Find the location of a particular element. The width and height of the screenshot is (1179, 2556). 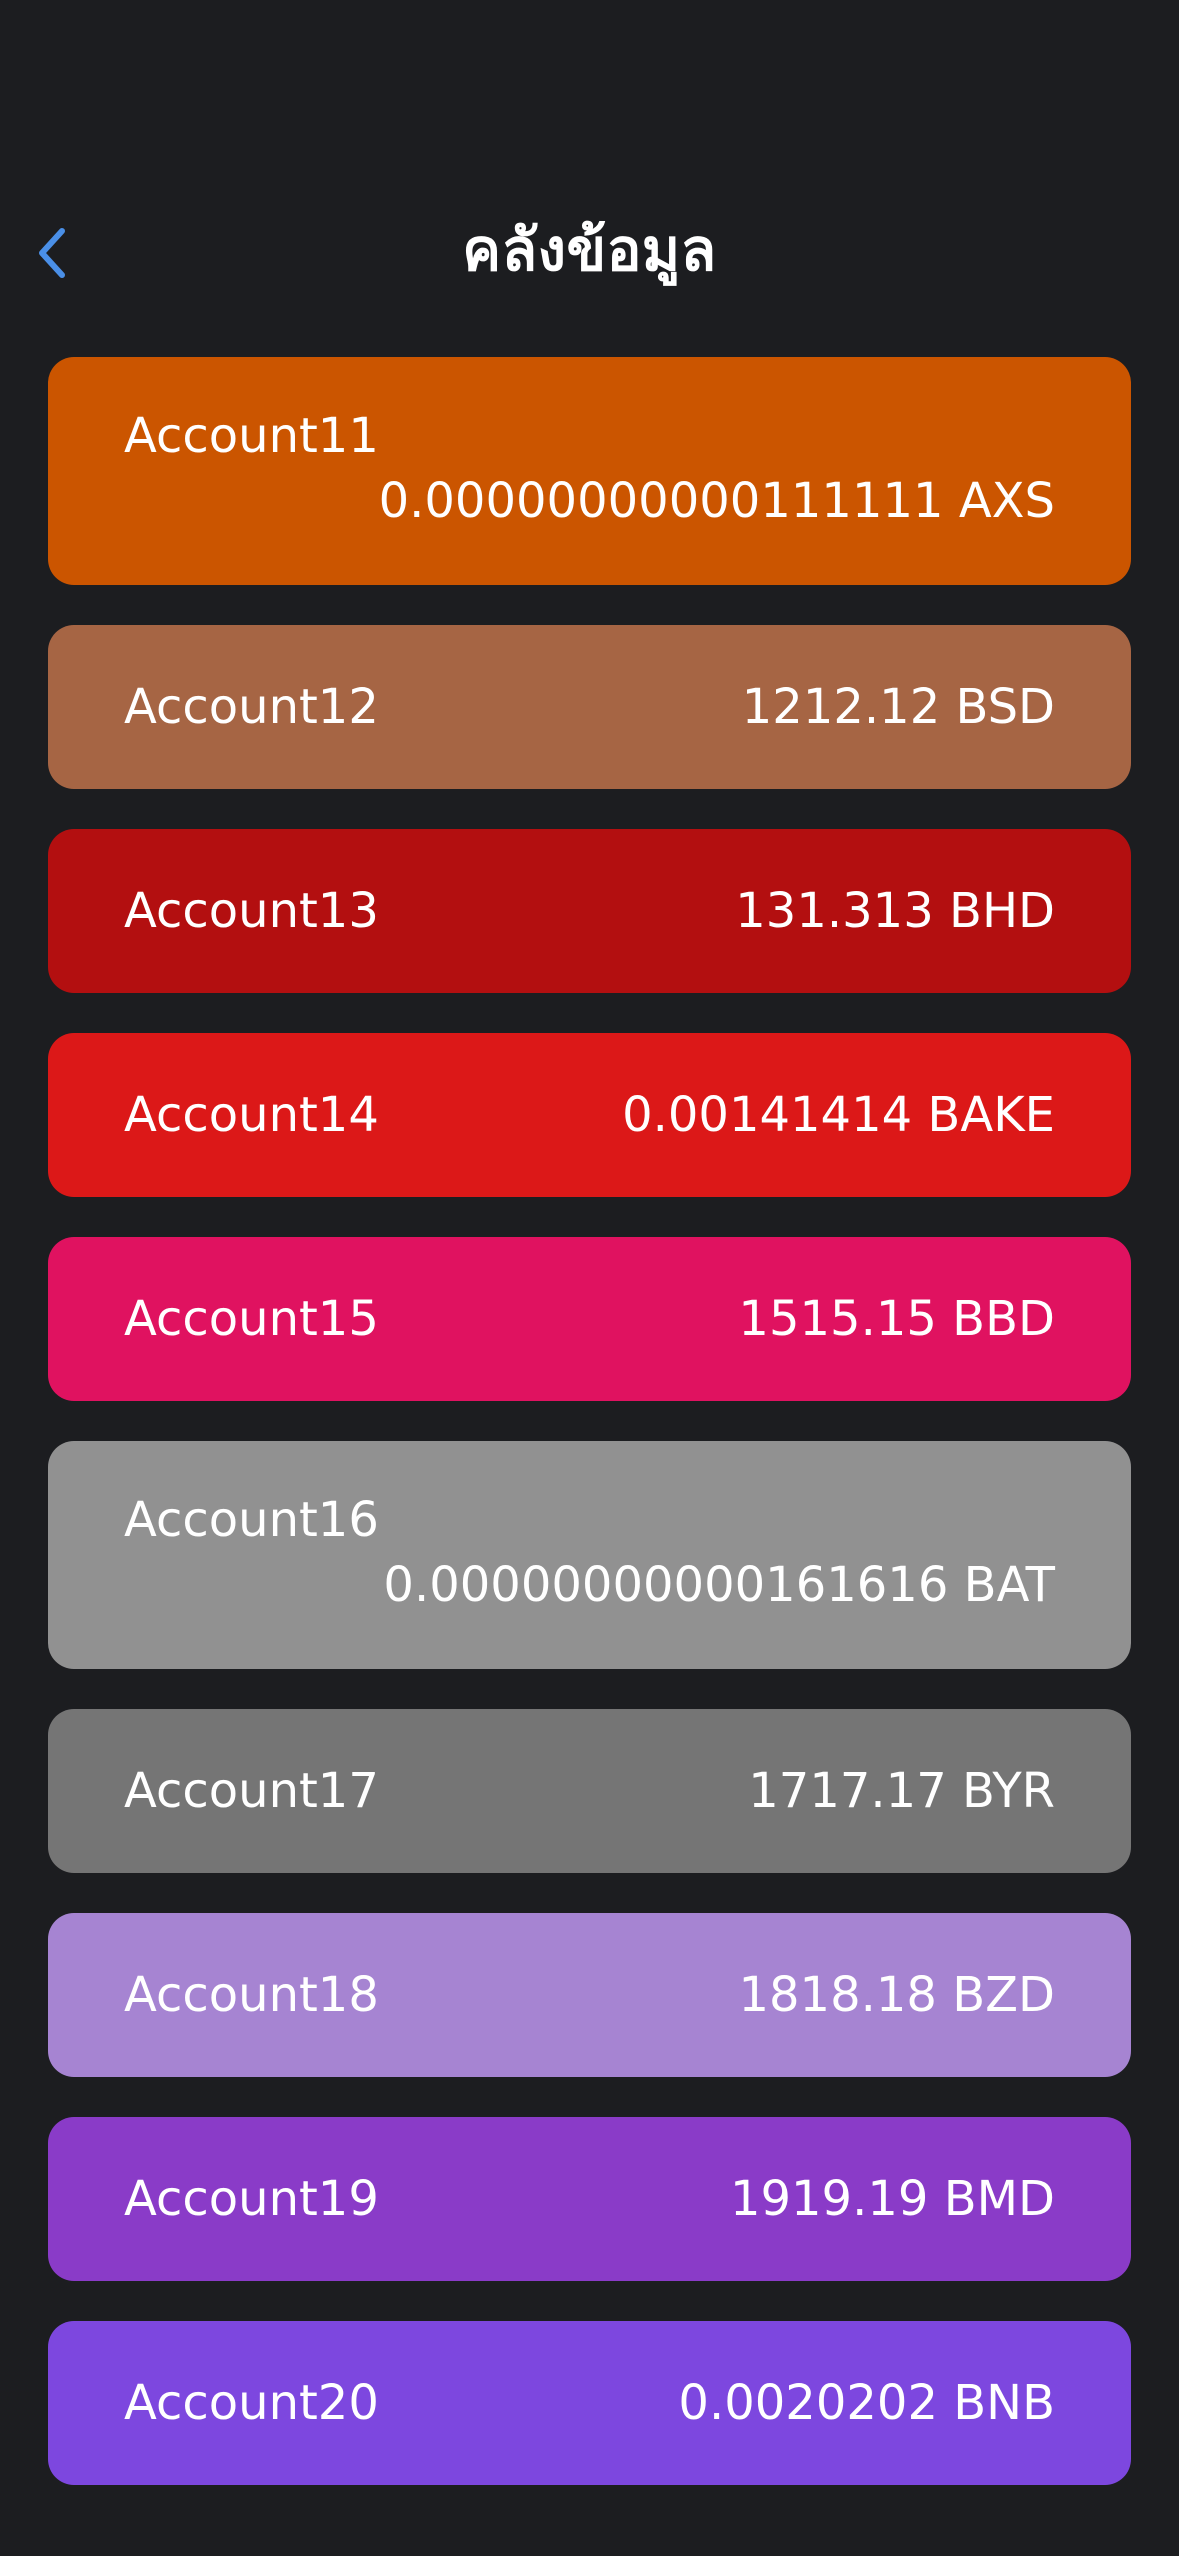

account-card: Account18 1818.18 BZD is located at coordinates (589, 1995).